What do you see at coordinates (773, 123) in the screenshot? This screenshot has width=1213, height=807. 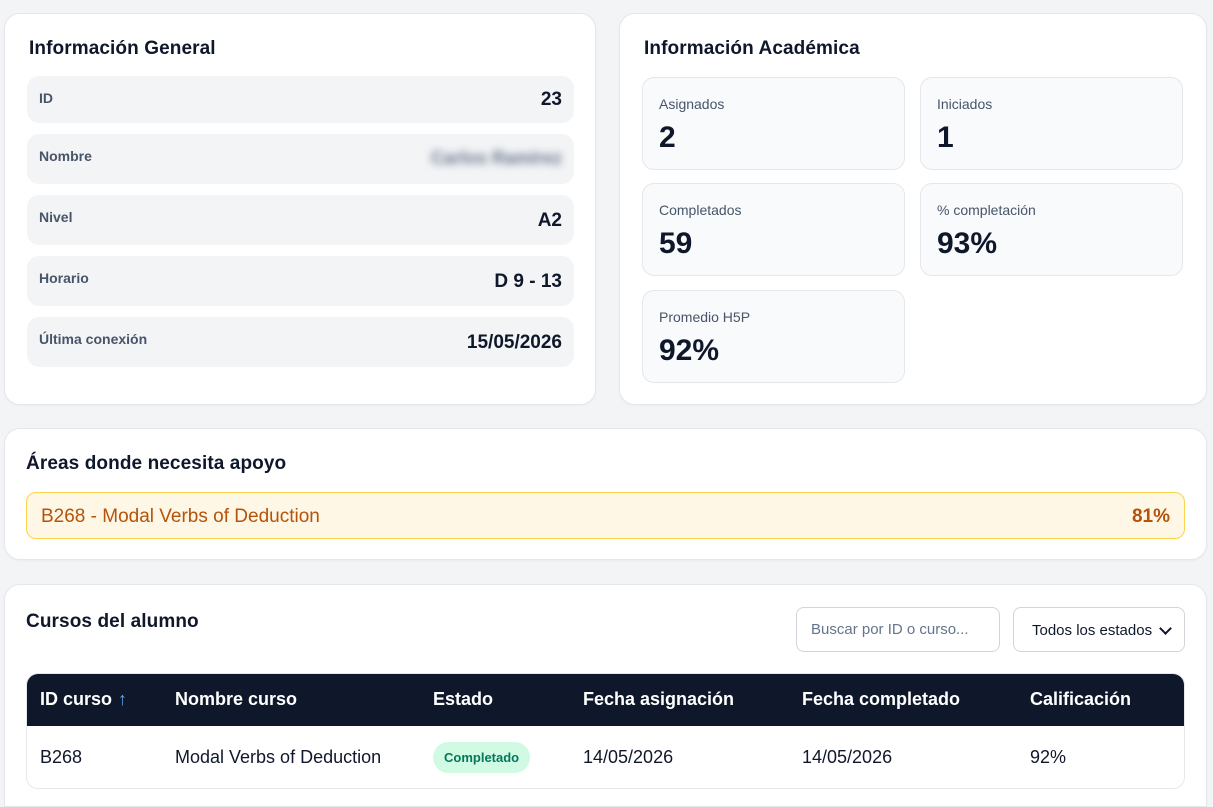 I see `stat-assigned: Asignados 2` at bounding box center [773, 123].